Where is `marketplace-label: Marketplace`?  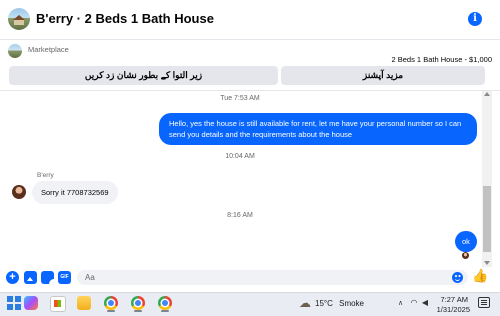
marketplace-label: Marketplace is located at coordinates (48, 49).